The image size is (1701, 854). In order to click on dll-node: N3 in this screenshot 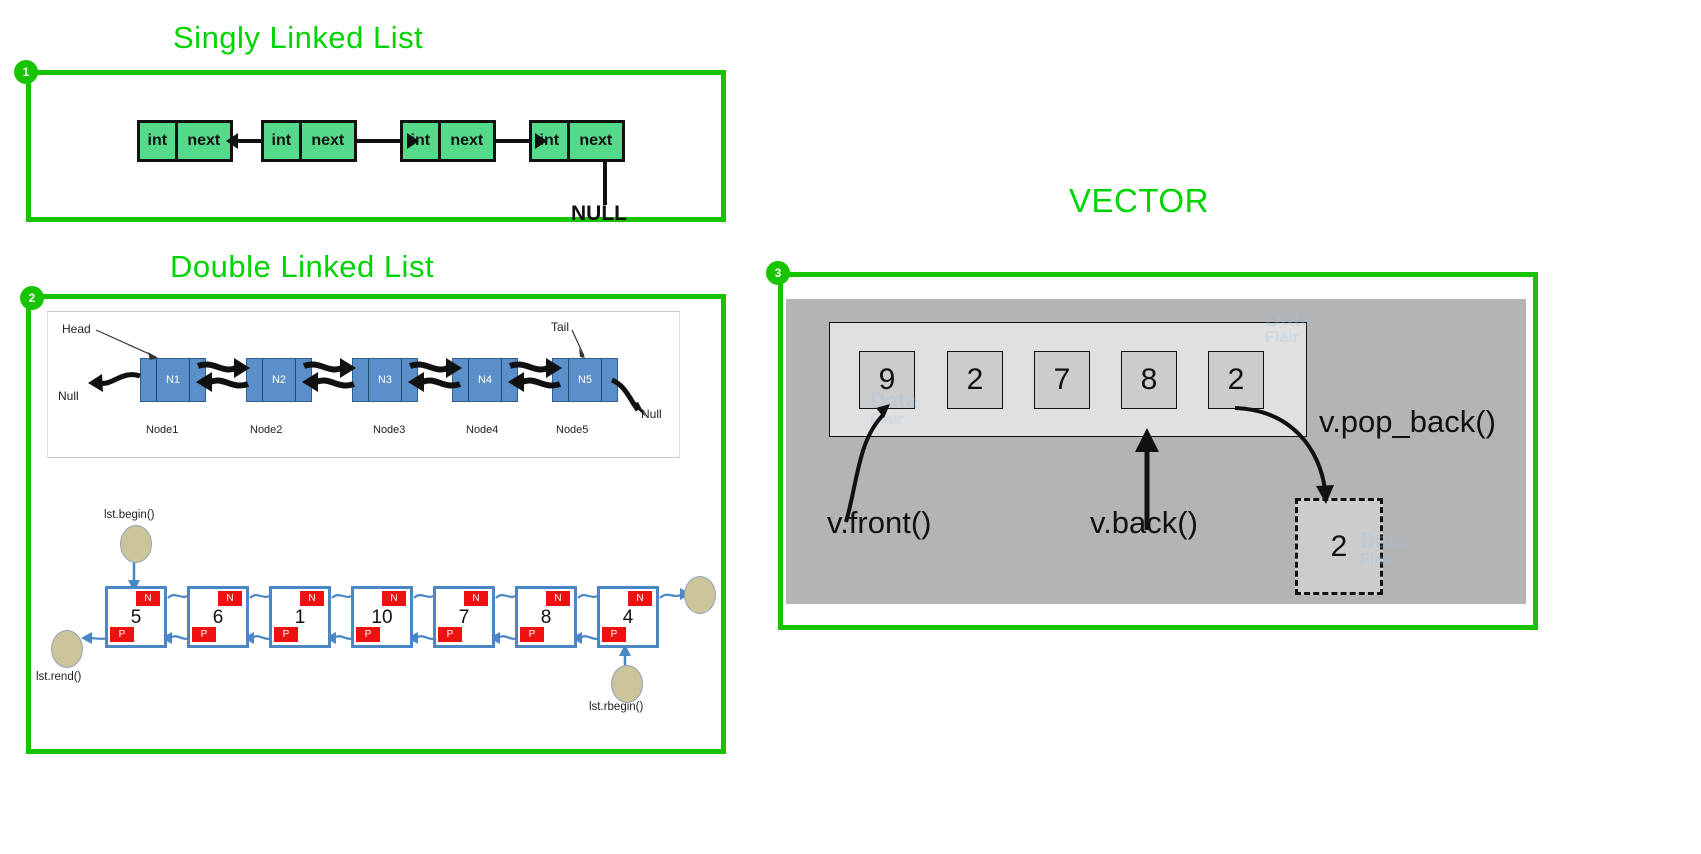, I will do `click(385, 380)`.